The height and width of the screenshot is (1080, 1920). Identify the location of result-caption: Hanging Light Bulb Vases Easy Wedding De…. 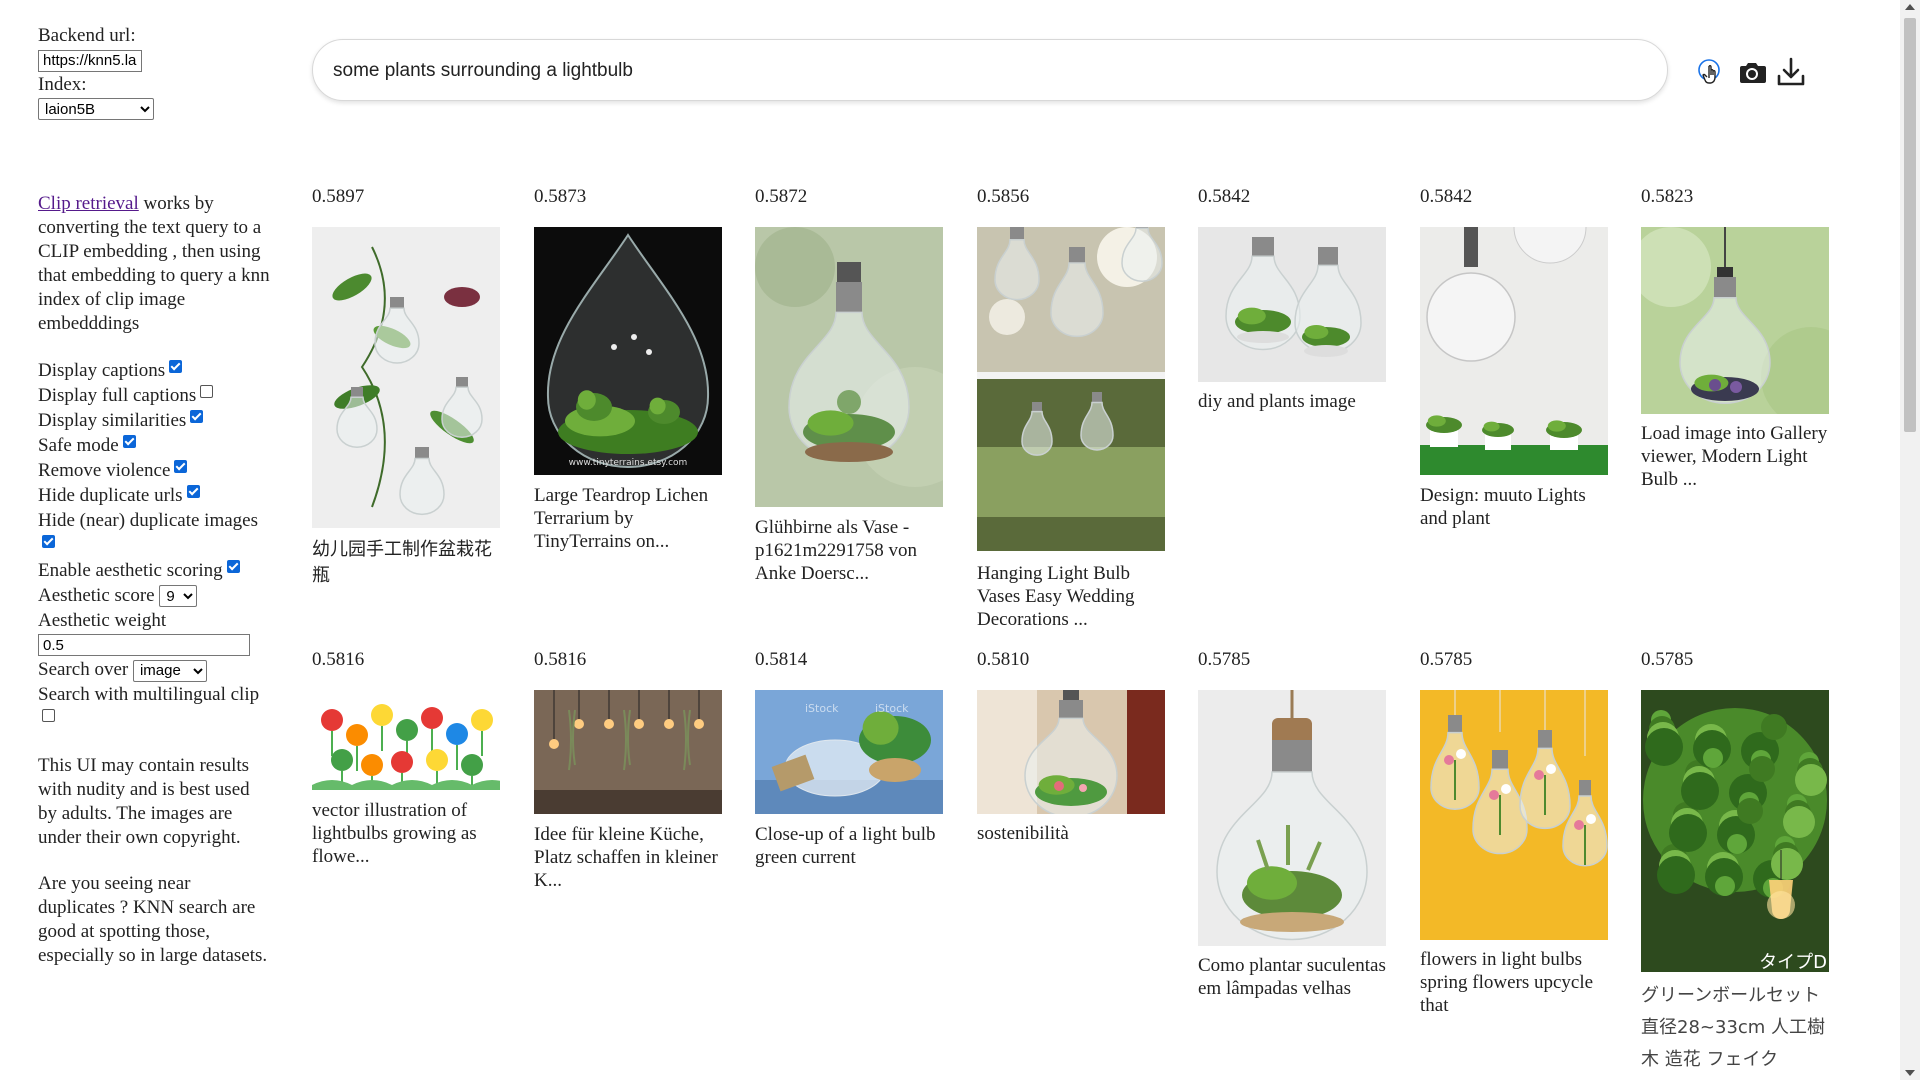
(1056, 596).